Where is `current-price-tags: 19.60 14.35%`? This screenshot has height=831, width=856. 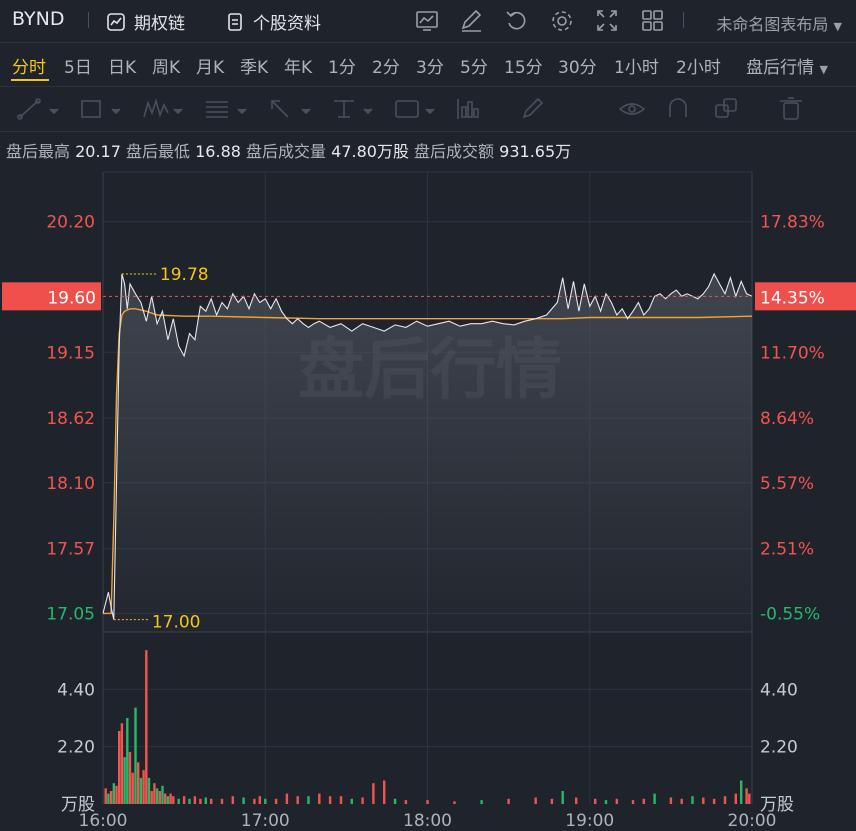
current-price-tags: 19.60 14.35% is located at coordinates (429, 296).